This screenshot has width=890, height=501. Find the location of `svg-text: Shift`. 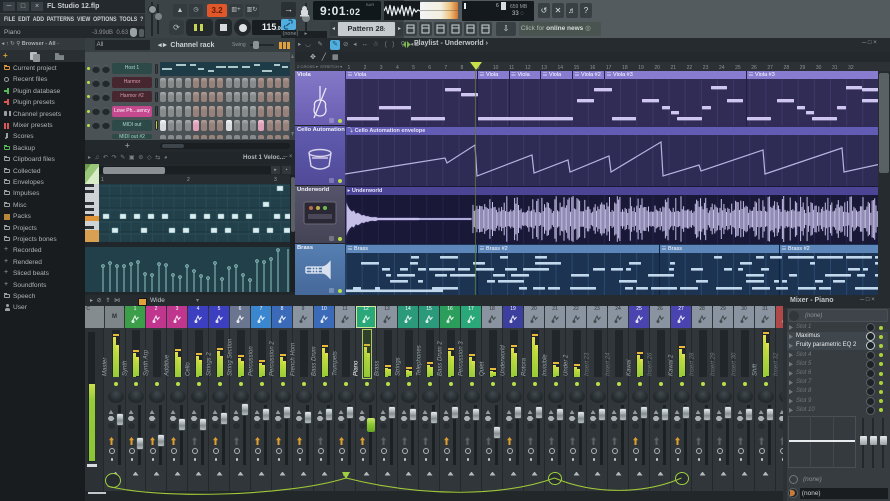

svg-text: Shift is located at coordinates (756, 370).